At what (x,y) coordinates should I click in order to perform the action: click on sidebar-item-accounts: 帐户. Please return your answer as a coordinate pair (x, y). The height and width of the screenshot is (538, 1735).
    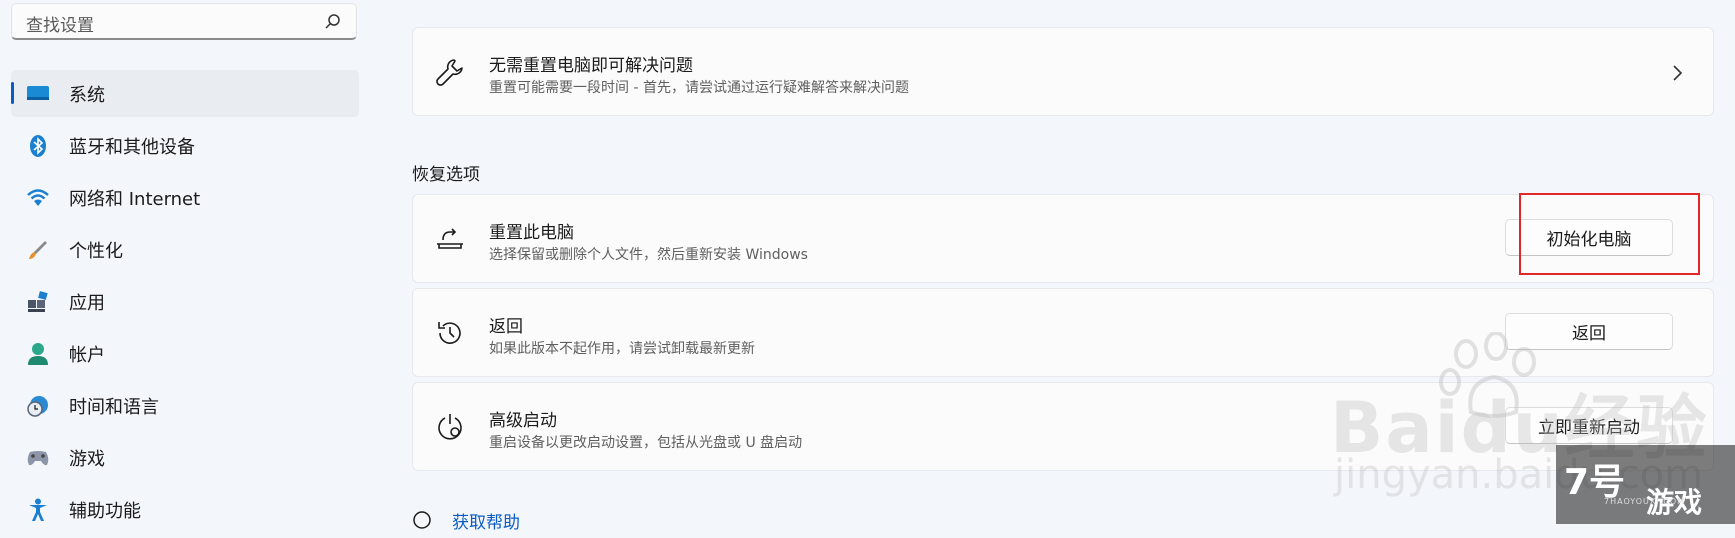
    Looking at the image, I should click on (185, 353).